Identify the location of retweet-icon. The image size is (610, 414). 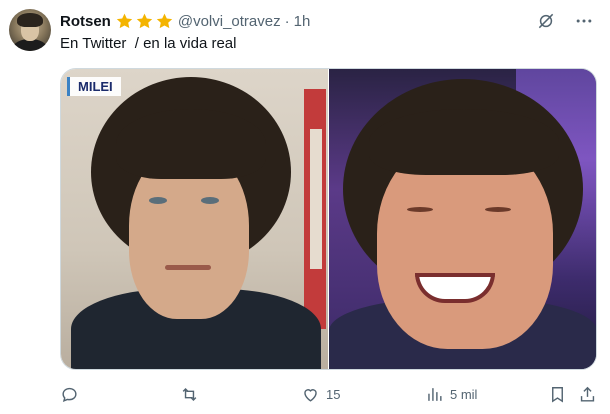
(189, 394).